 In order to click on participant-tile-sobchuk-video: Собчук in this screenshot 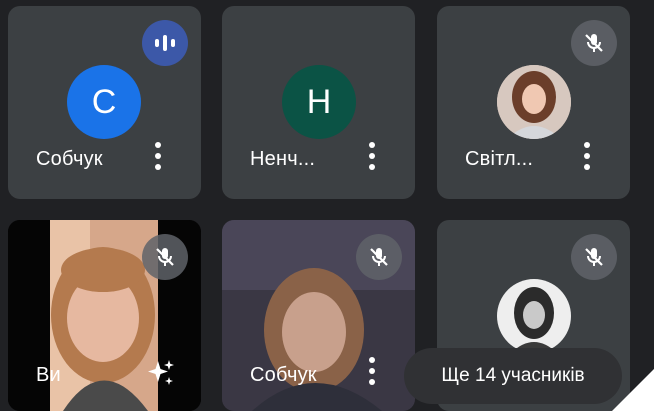, I will do `click(318, 315)`.